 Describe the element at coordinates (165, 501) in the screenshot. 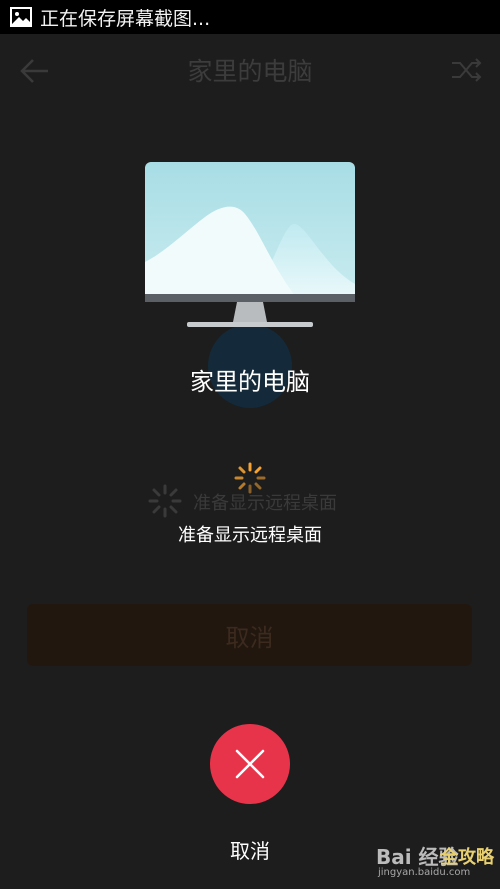

I see `bg-loading-spinner-icon` at that location.